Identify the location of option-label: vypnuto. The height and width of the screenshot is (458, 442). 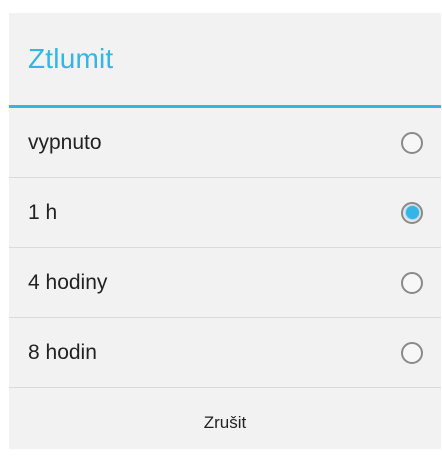
(65, 142).